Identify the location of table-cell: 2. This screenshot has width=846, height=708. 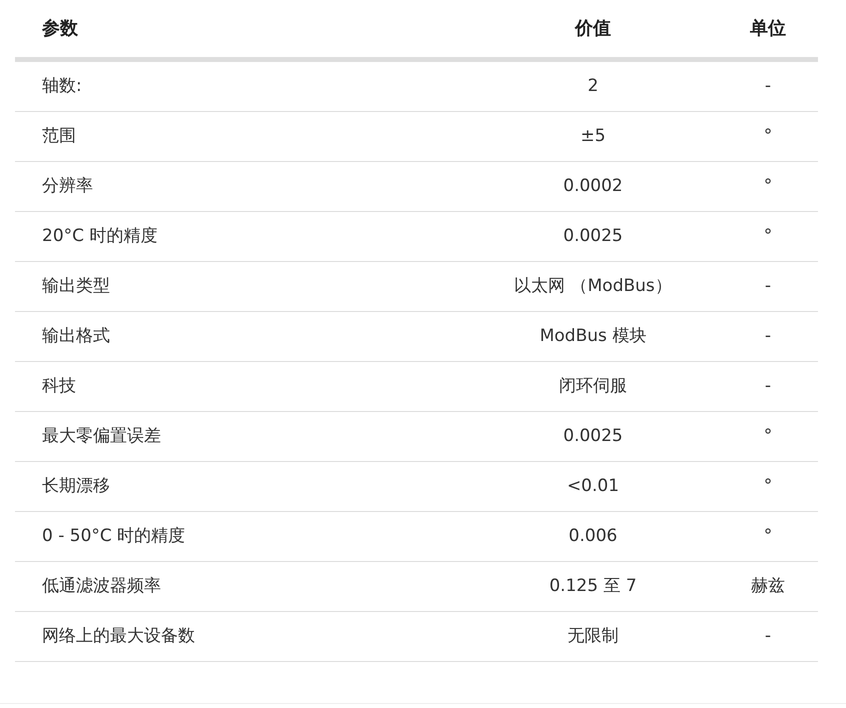
(593, 86).